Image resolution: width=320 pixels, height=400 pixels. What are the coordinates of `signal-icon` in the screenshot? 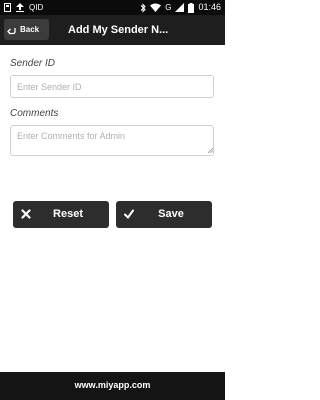 It's located at (180, 7).